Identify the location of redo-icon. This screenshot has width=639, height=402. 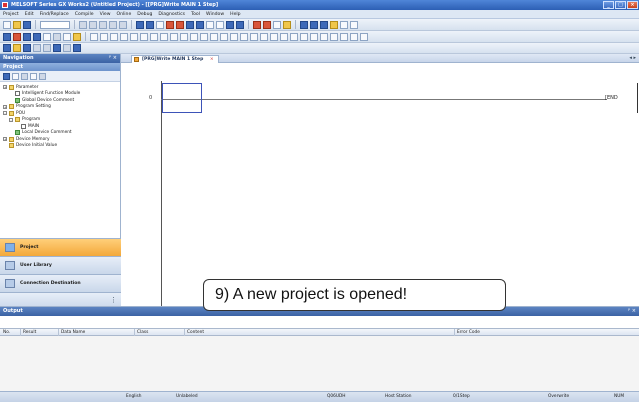
(123, 24).